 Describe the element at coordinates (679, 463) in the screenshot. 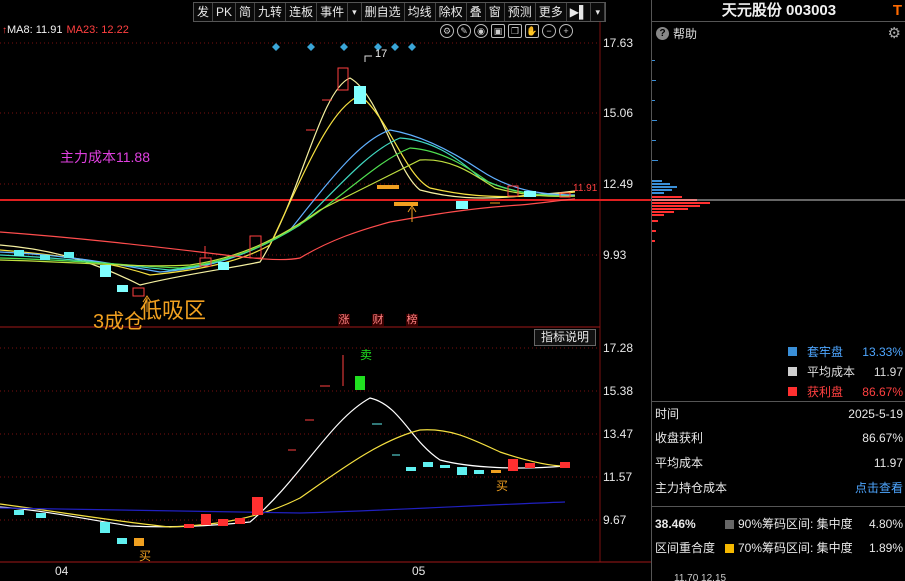

I see `info-label: 平均成本` at that location.